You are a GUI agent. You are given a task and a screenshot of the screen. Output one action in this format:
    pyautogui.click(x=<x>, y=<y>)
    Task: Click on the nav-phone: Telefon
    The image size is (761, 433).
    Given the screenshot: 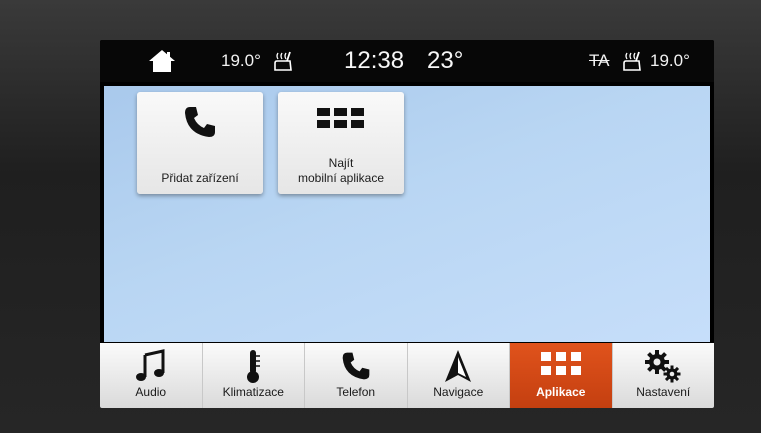 What is the action you would take?
    pyautogui.click(x=356, y=375)
    